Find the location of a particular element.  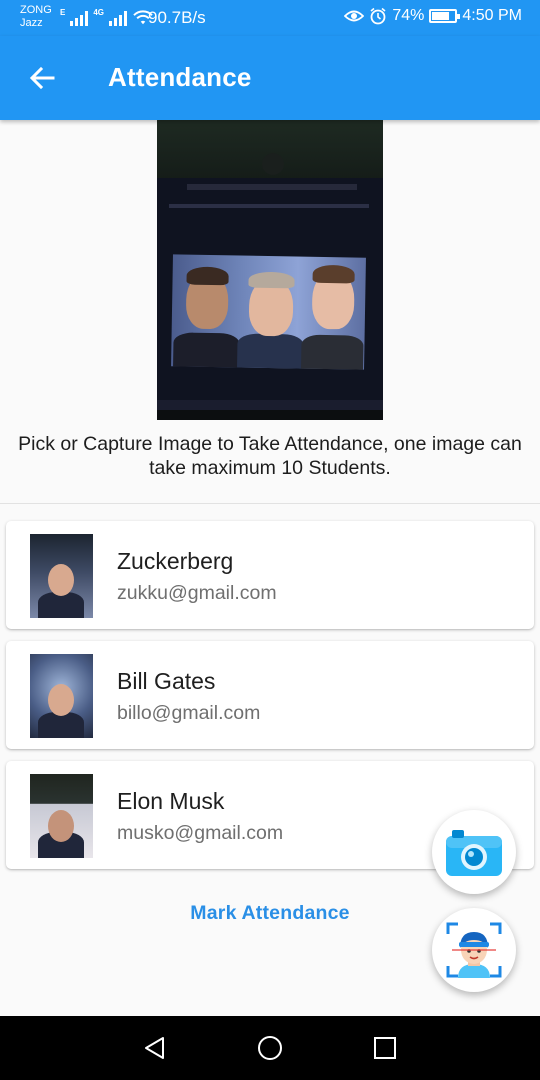

browser-tabs is located at coordinates (272, 187).